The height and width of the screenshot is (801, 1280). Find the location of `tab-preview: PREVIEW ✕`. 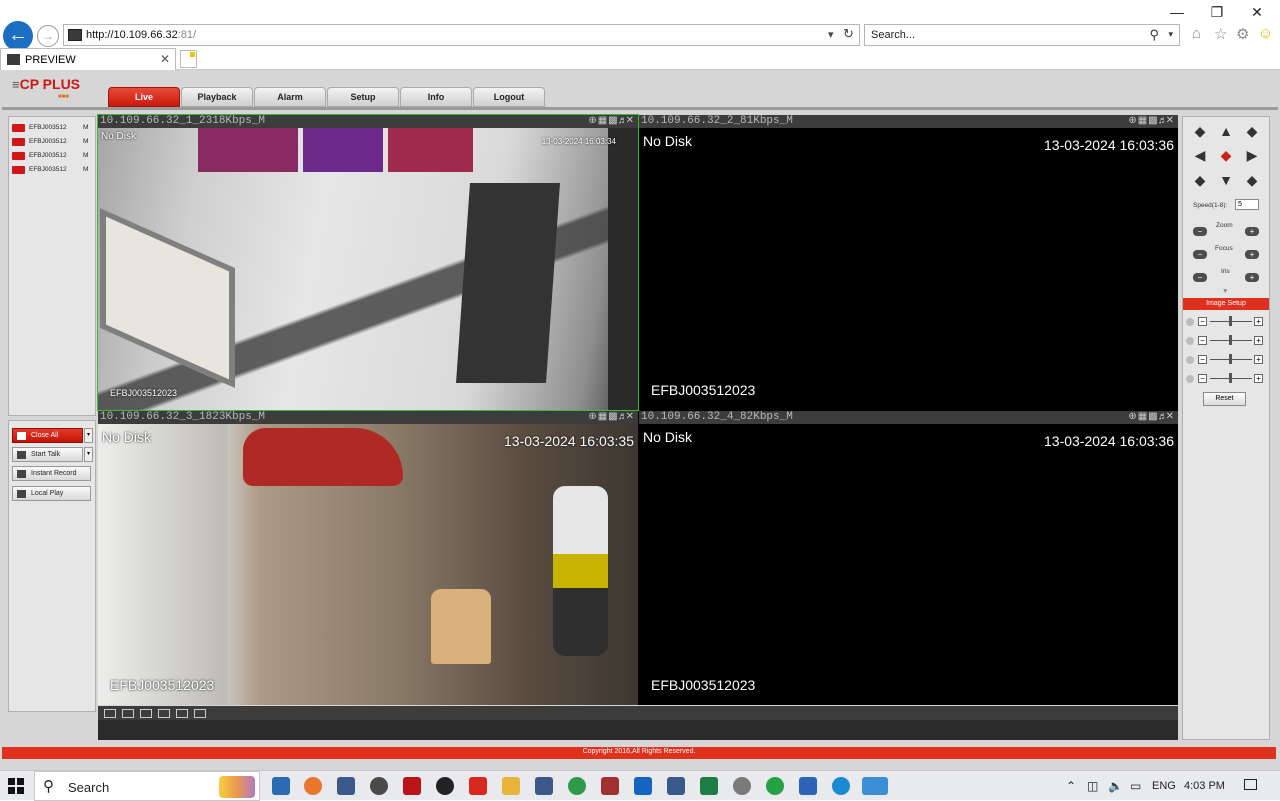

tab-preview: PREVIEW ✕ is located at coordinates (88, 59).